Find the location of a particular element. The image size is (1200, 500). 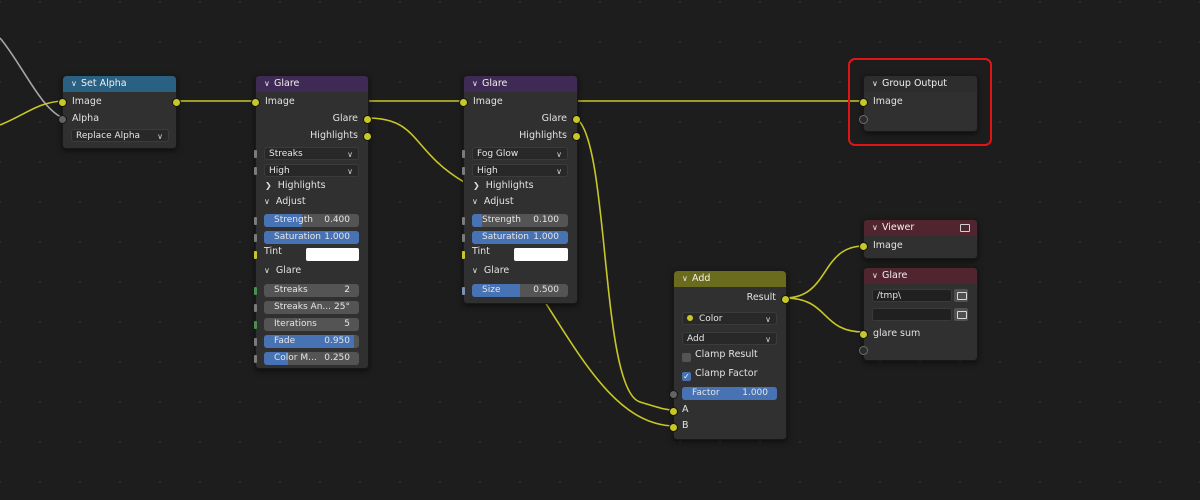

empty-input-socket is located at coordinates (863, 350).